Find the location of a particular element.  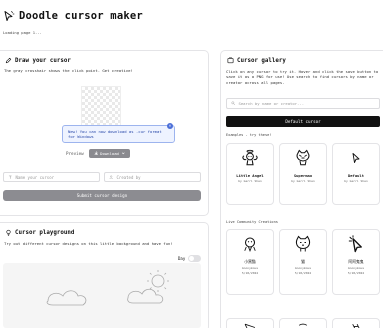

preview-label: Preview is located at coordinates (75, 153).